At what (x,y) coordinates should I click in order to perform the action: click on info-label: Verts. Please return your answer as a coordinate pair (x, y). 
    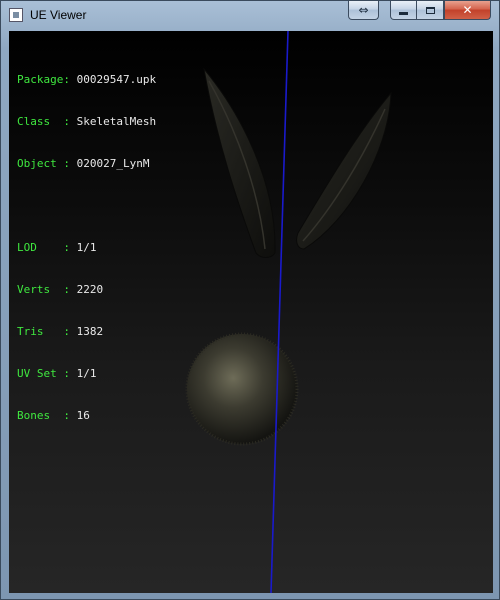
    Looking at the image, I should click on (40, 289).